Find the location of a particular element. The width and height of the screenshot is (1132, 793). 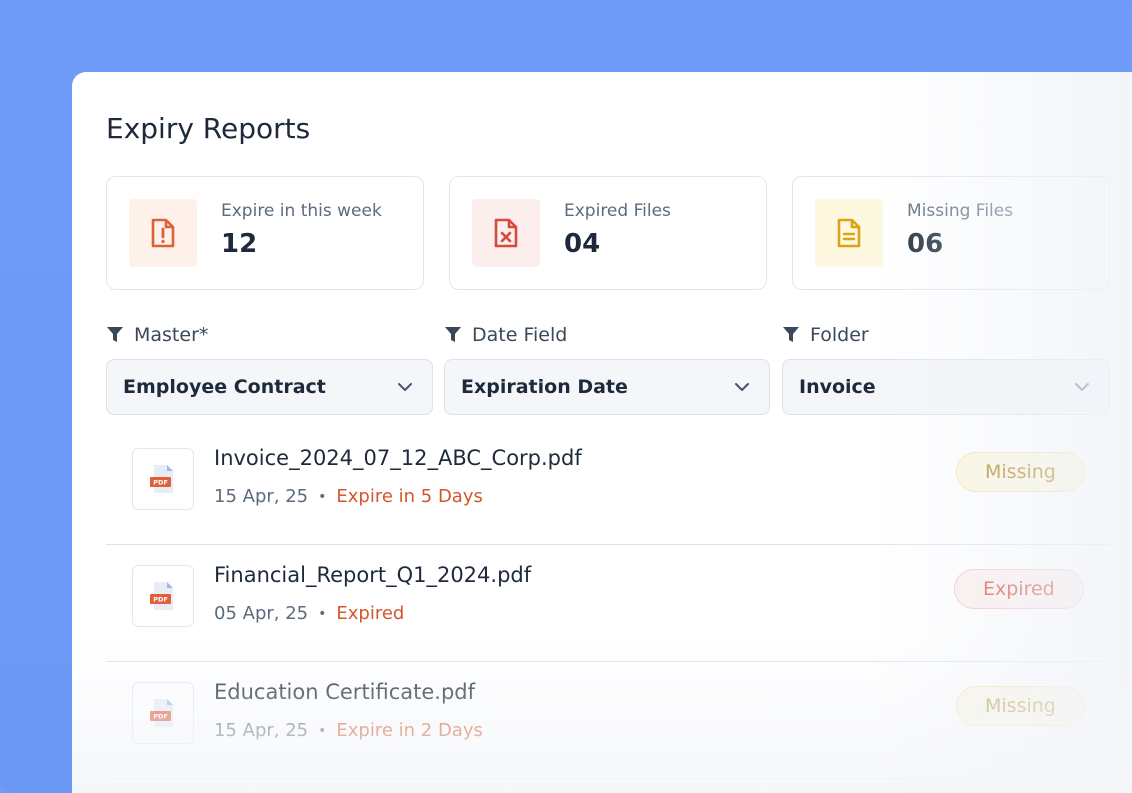

stat-label: Missing Files is located at coordinates (960, 211).